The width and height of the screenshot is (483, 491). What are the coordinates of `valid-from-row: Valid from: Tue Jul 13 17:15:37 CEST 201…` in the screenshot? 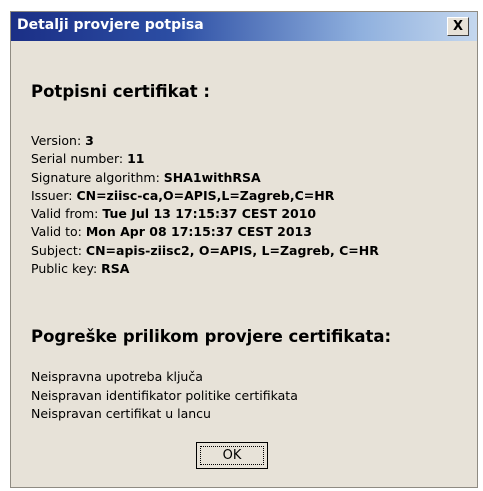 It's located at (205, 214).